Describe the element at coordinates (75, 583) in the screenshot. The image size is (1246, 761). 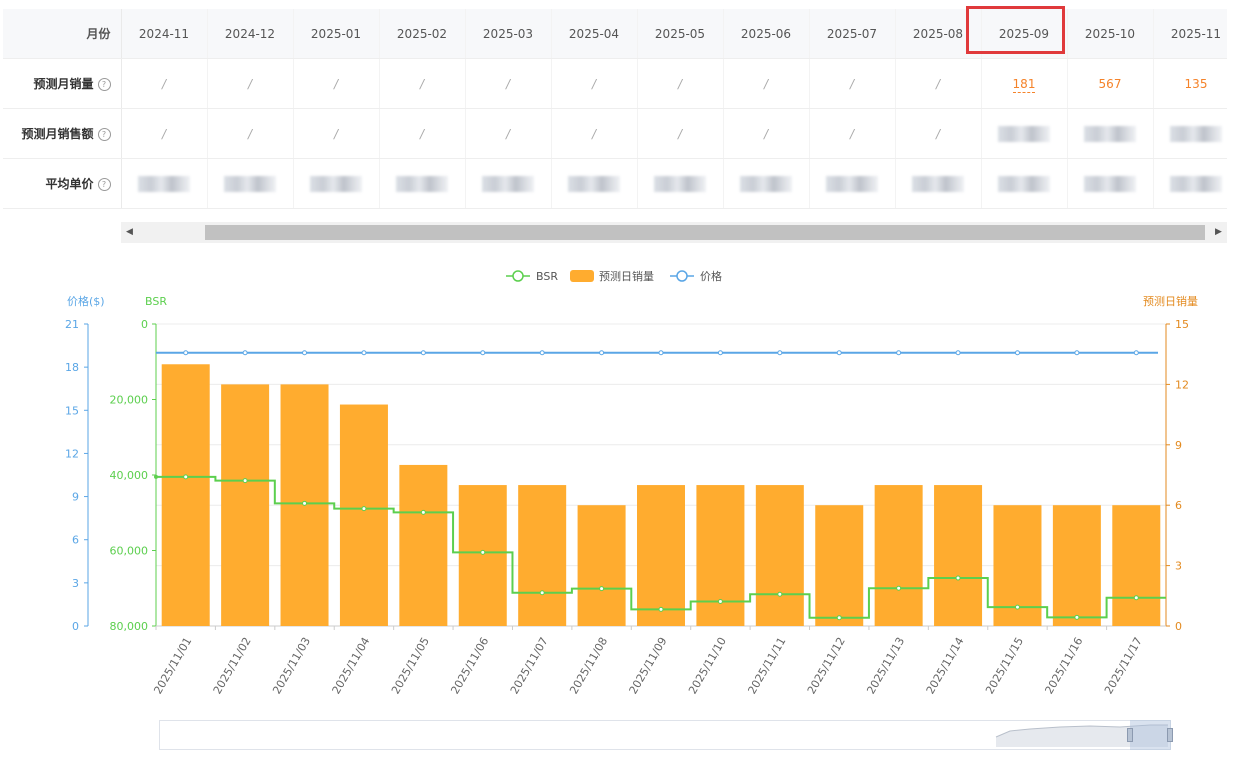
I see `price-tick-label: 3` at that location.